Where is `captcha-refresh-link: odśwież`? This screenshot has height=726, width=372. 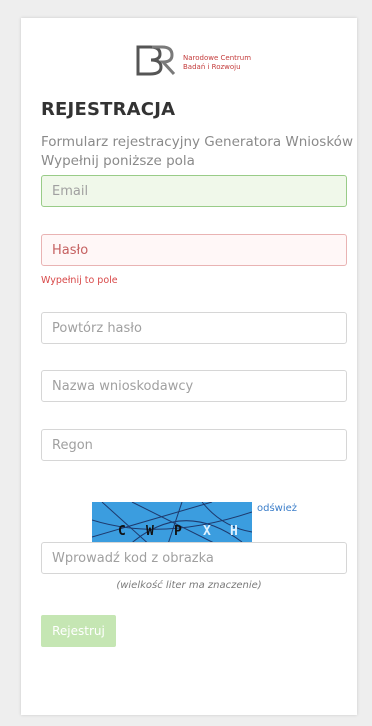 captcha-refresh-link: odśwież is located at coordinates (277, 508).